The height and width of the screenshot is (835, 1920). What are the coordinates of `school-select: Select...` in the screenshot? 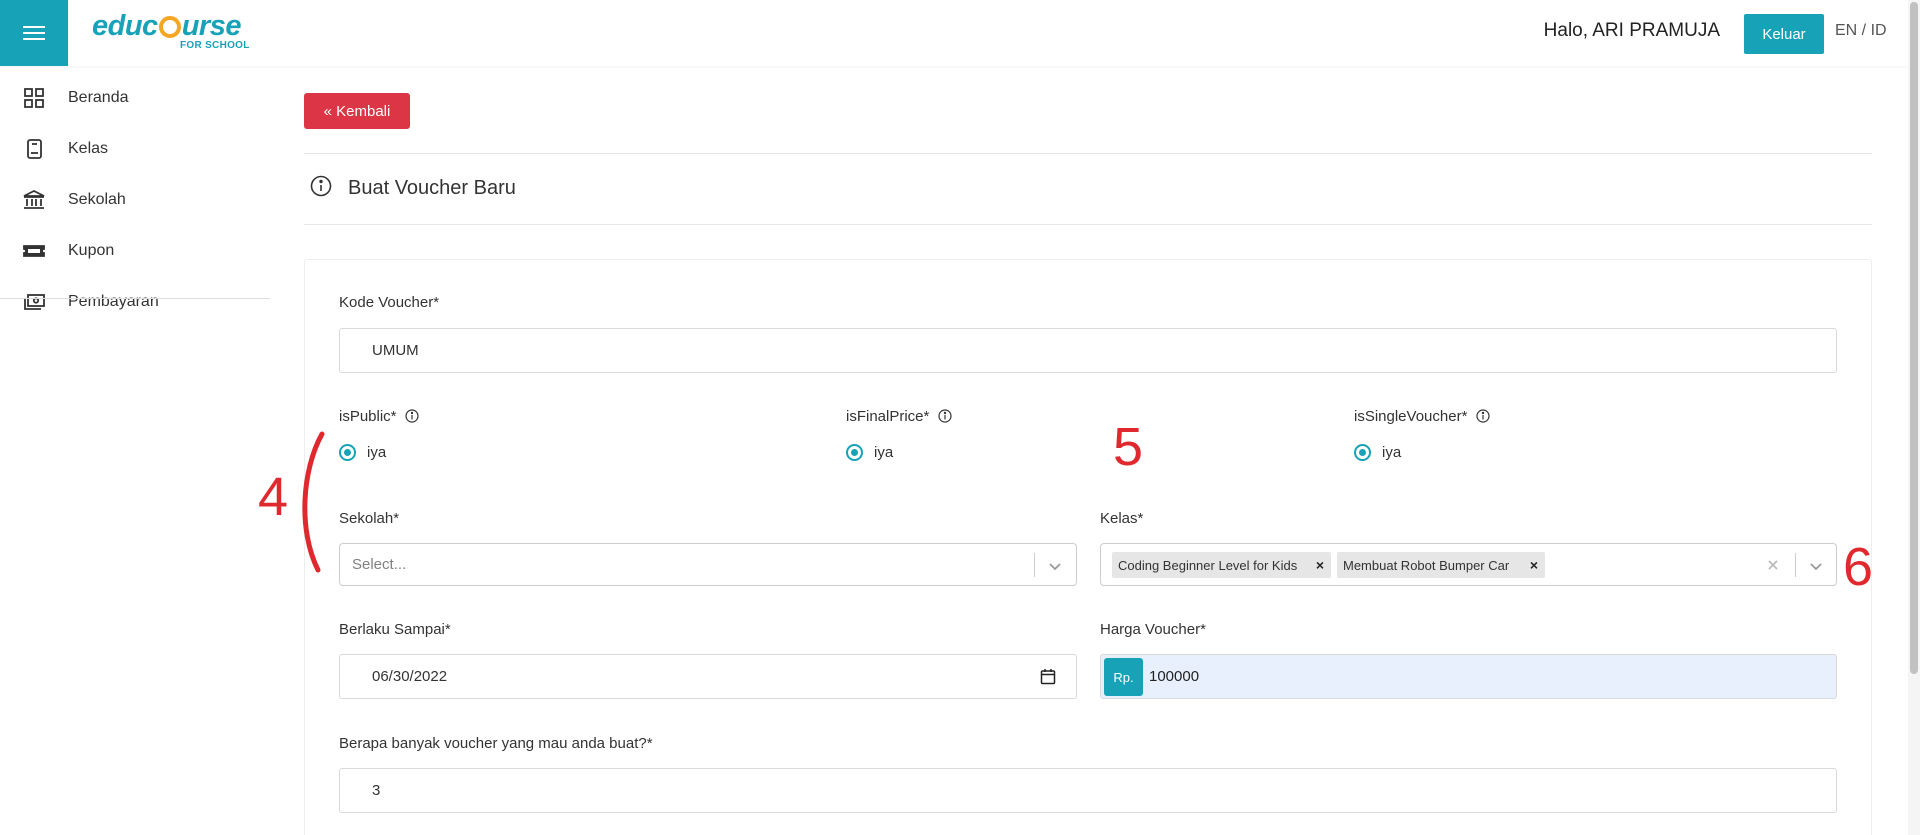 It's located at (708, 564).